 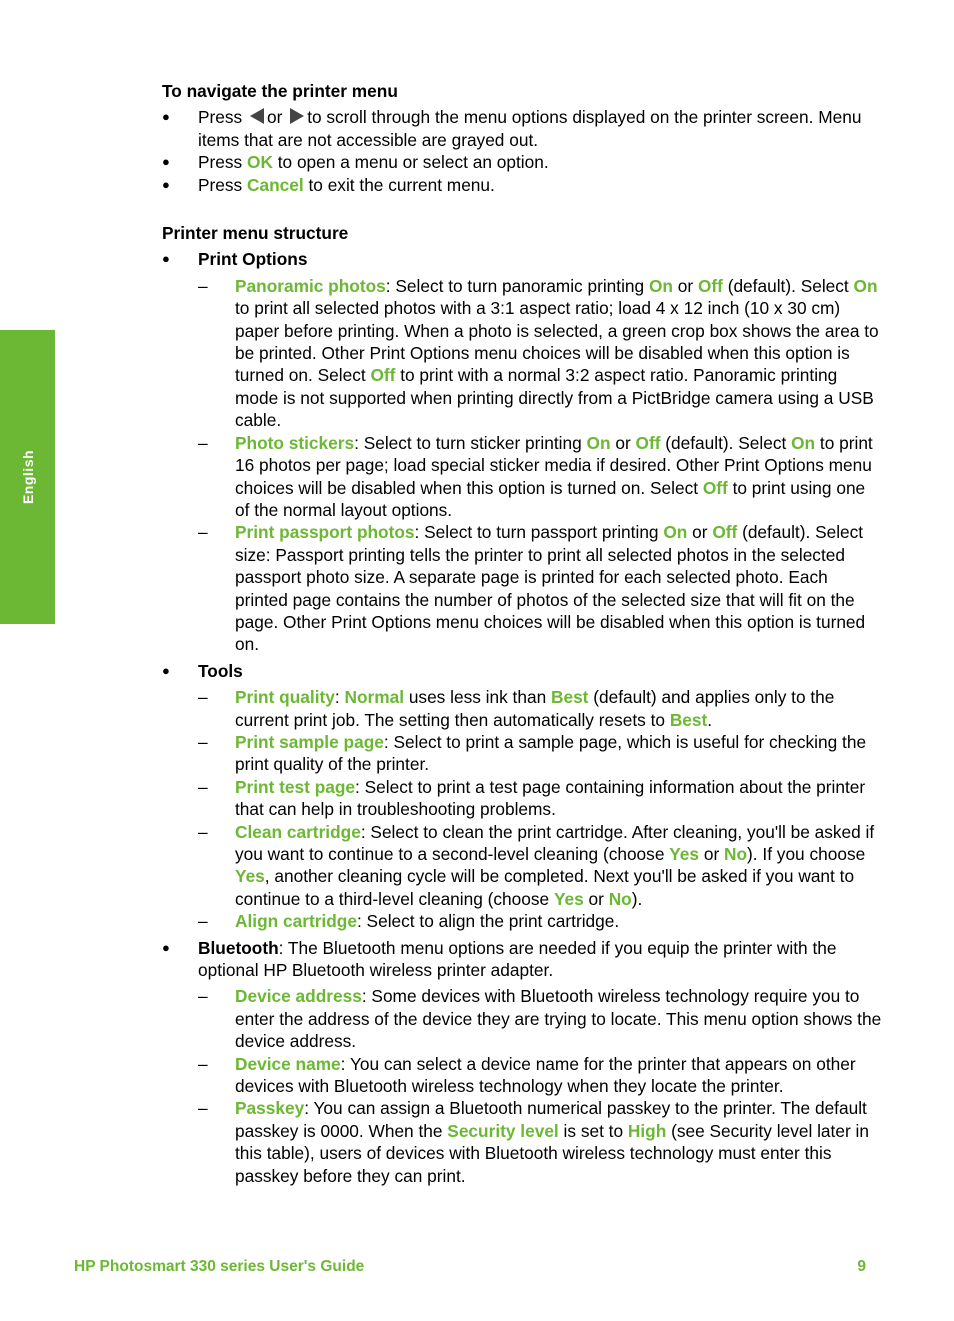 What do you see at coordinates (275, 184) in the screenshot?
I see `cancel-key: Cancel` at bounding box center [275, 184].